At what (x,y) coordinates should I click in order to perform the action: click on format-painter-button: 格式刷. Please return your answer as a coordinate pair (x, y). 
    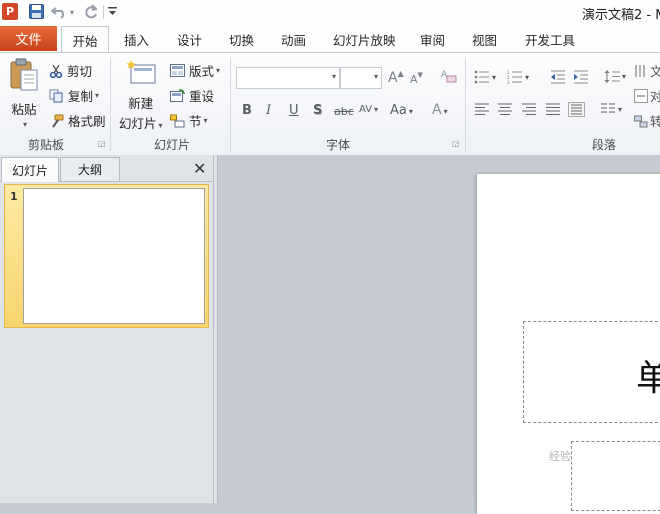
    Looking at the image, I should click on (77, 120).